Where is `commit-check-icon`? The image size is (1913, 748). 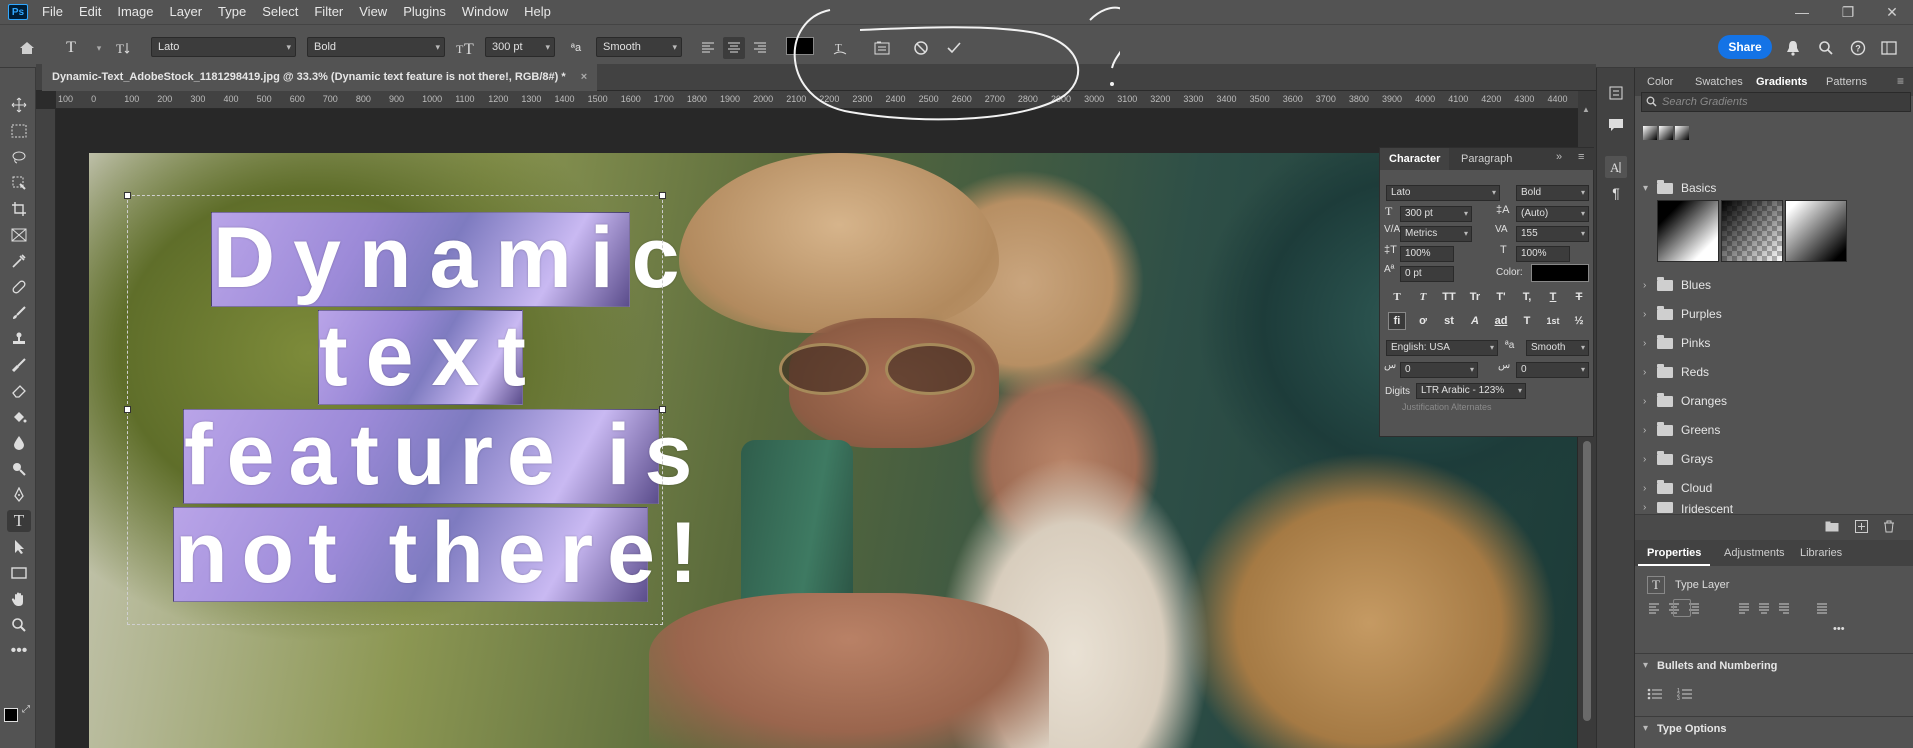
commit-check-icon is located at coordinates (954, 48).